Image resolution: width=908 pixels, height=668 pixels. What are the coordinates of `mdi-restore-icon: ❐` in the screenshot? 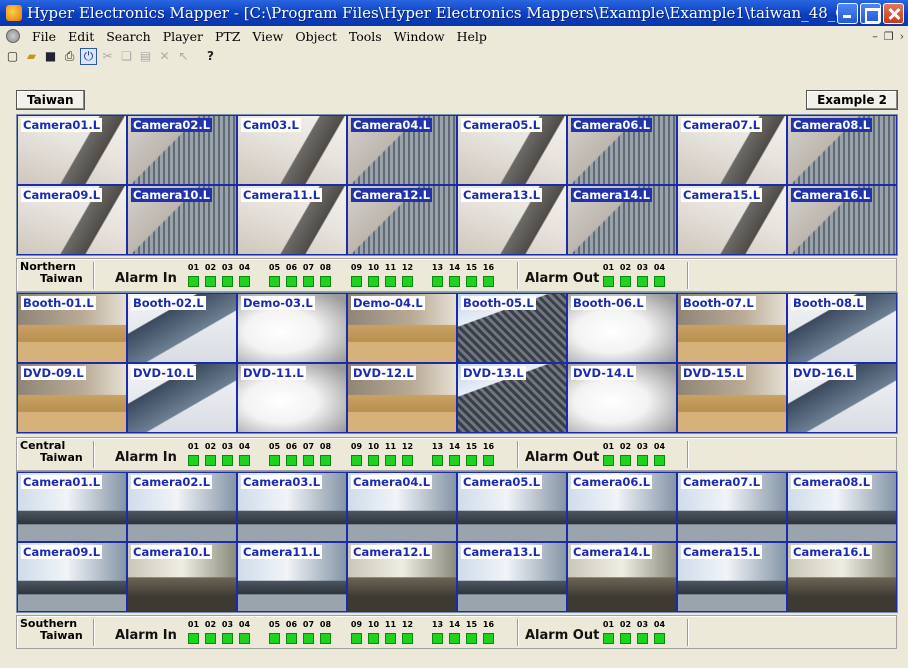 It's located at (889, 36).